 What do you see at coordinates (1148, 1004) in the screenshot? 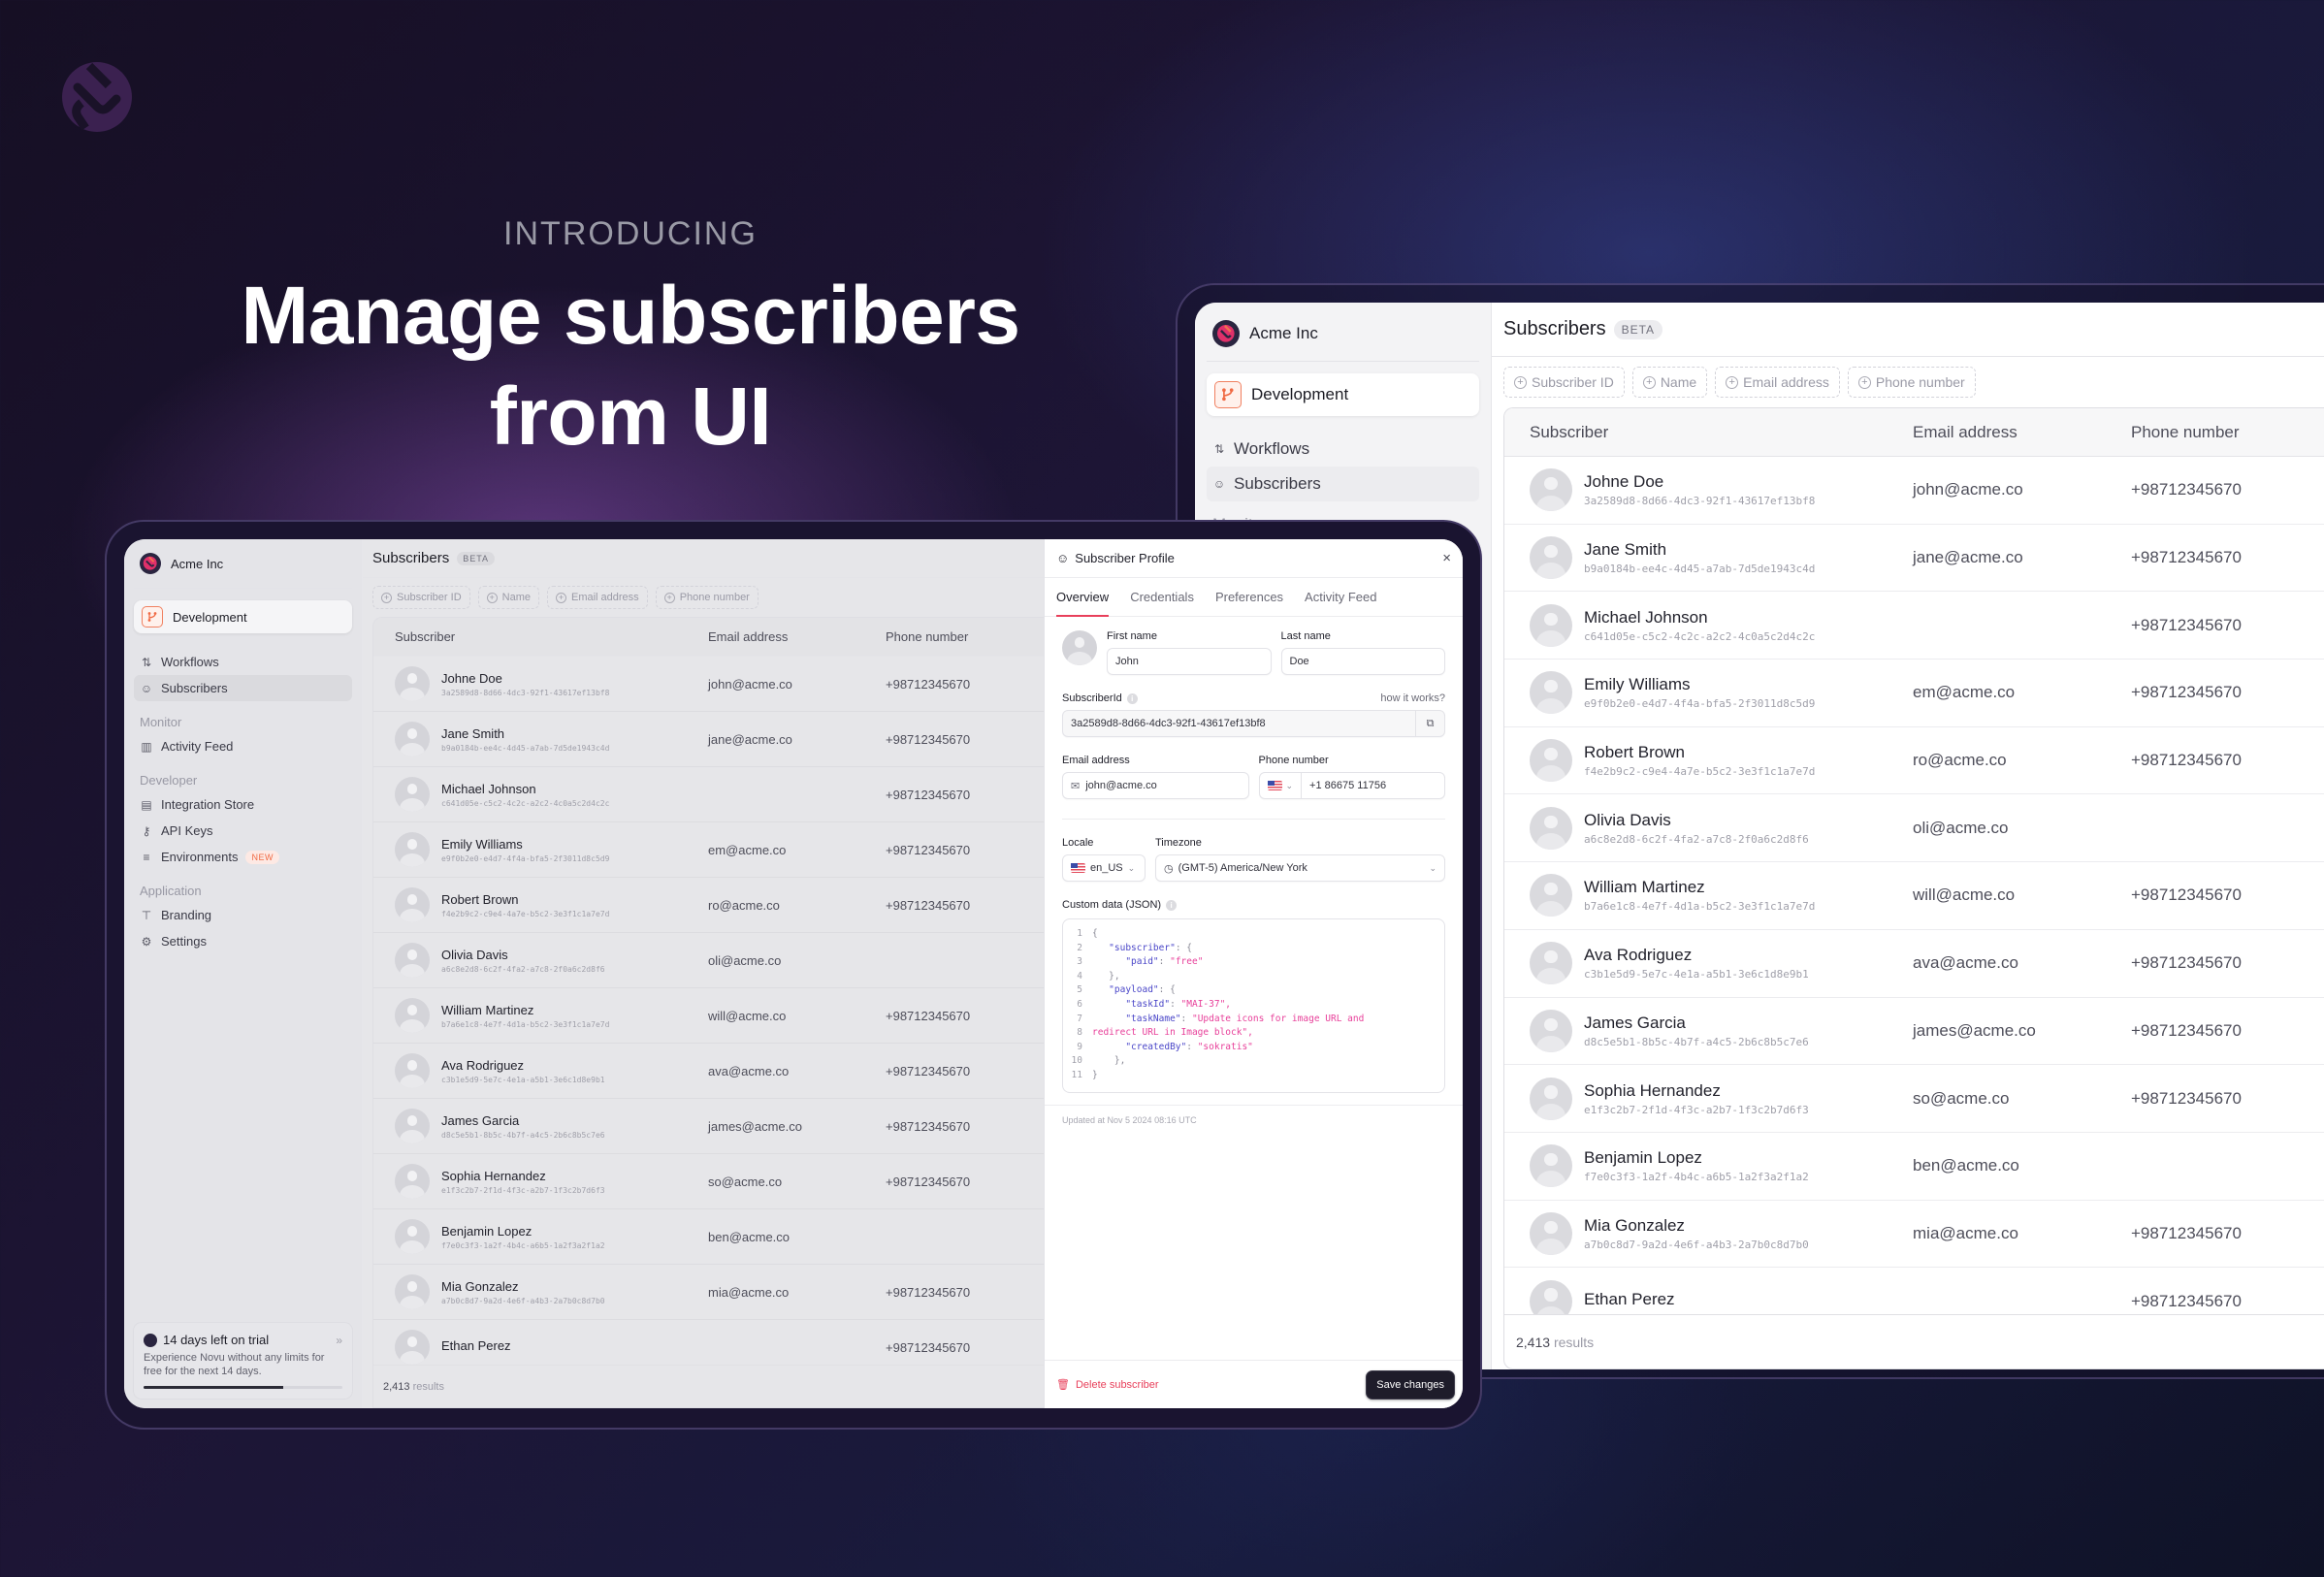
I see `code-token: "taskId"` at bounding box center [1148, 1004].